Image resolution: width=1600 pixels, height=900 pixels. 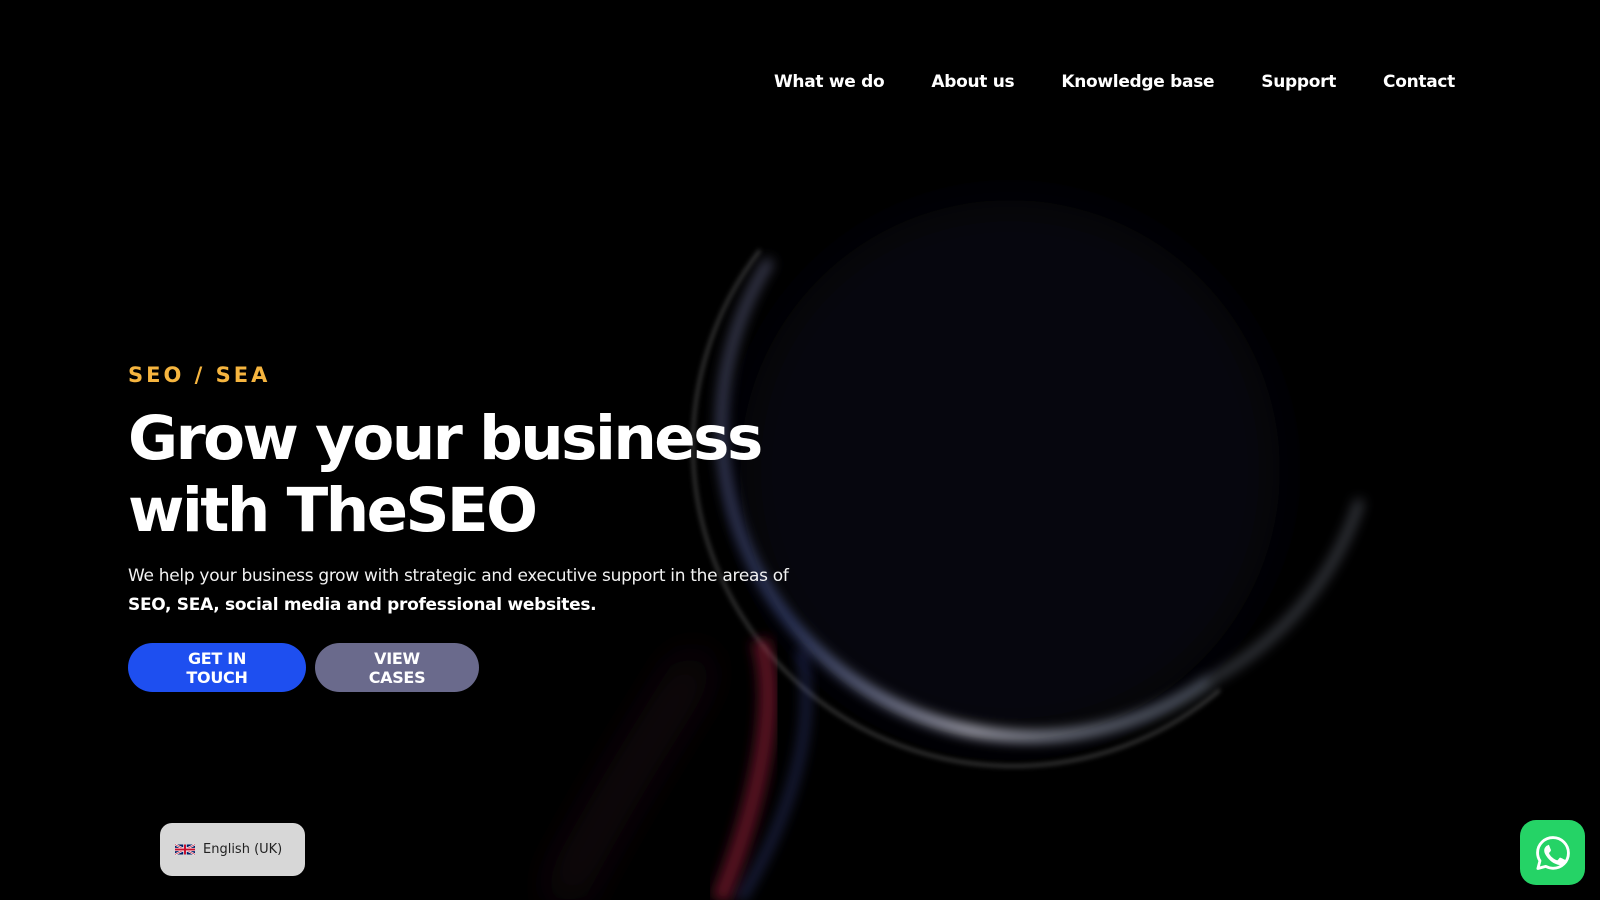 What do you see at coordinates (217, 667) in the screenshot?
I see `get-in-touch-button: GET IN TOUCH` at bounding box center [217, 667].